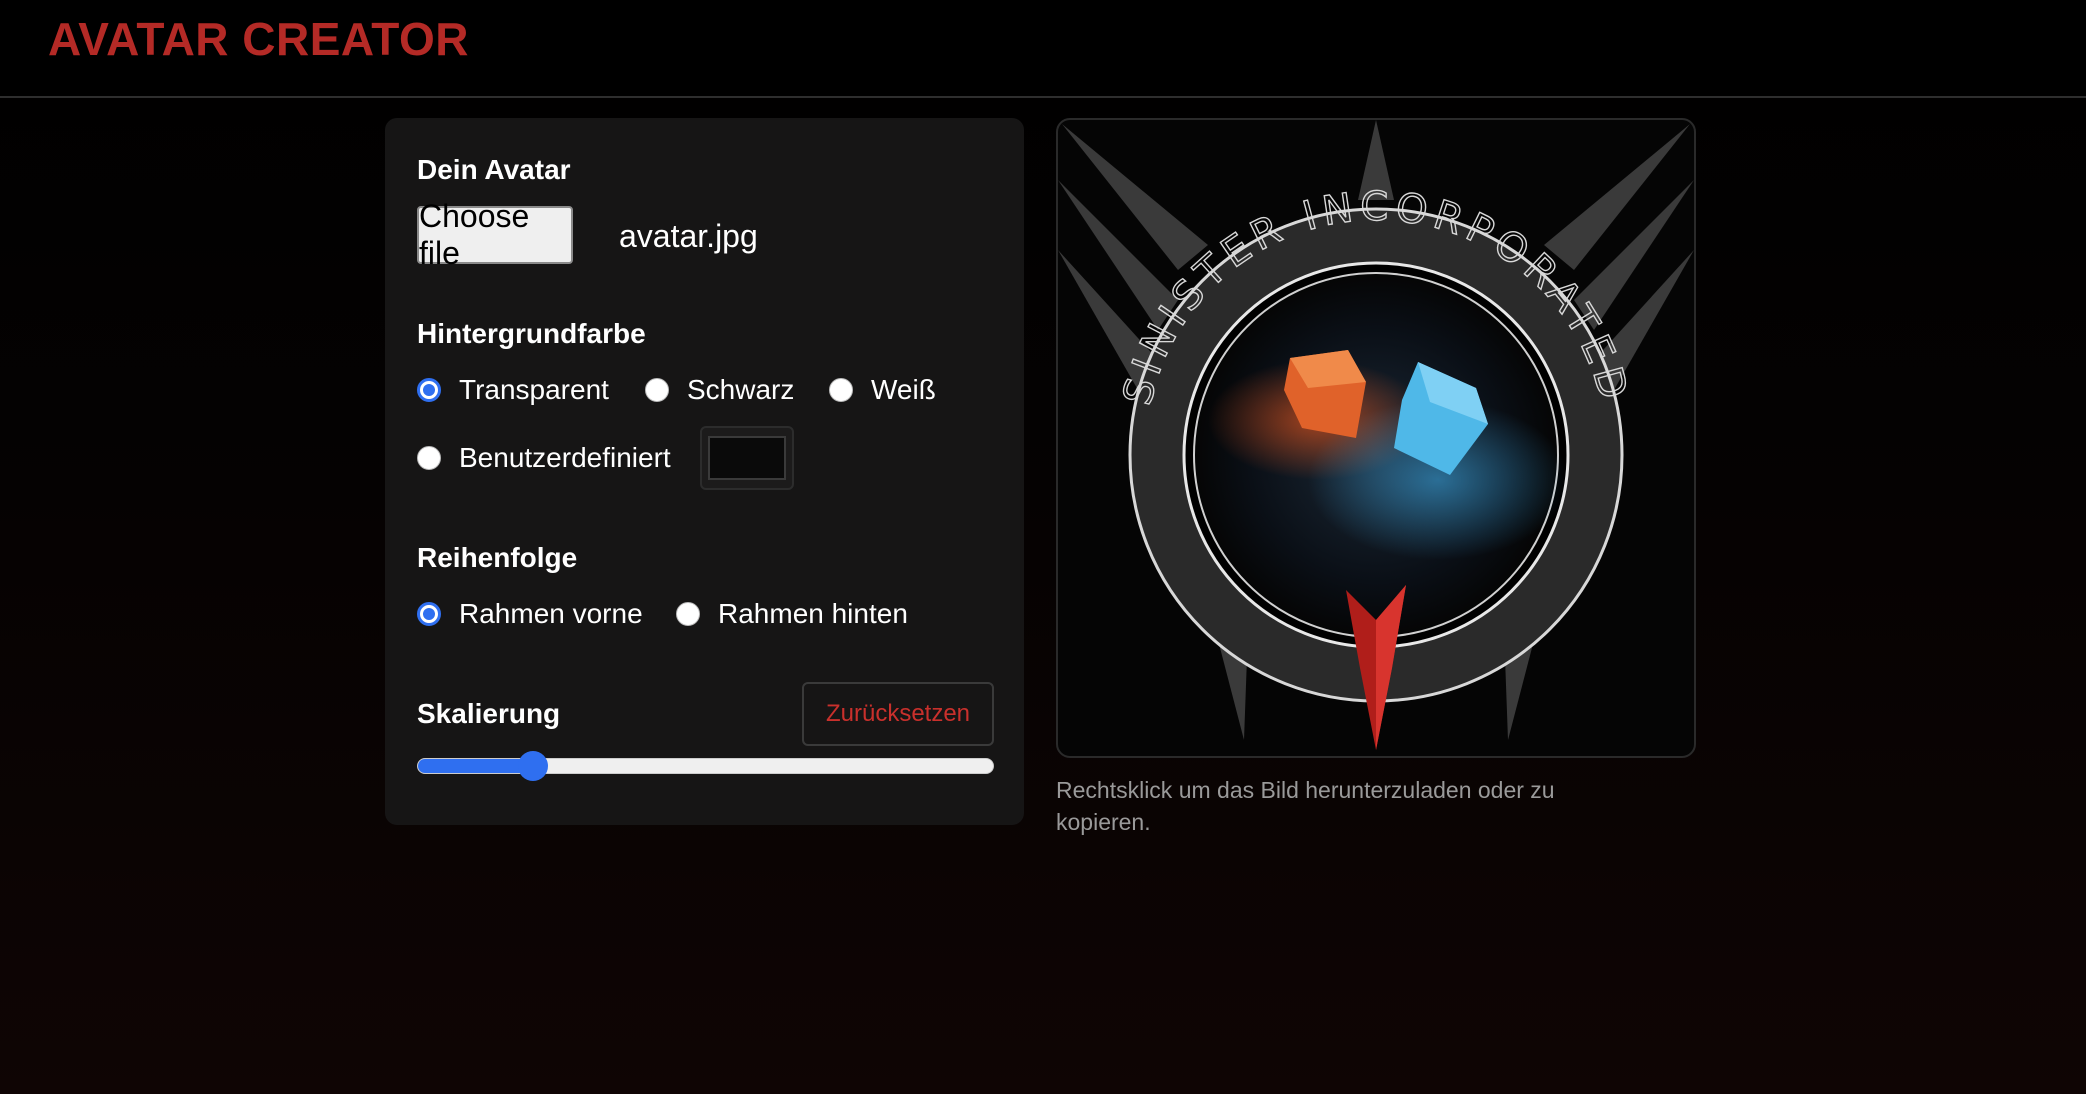 This screenshot has width=2086, height=1094. I want to click on avatar-section-label: Dein Avatar, so click(494, 169).